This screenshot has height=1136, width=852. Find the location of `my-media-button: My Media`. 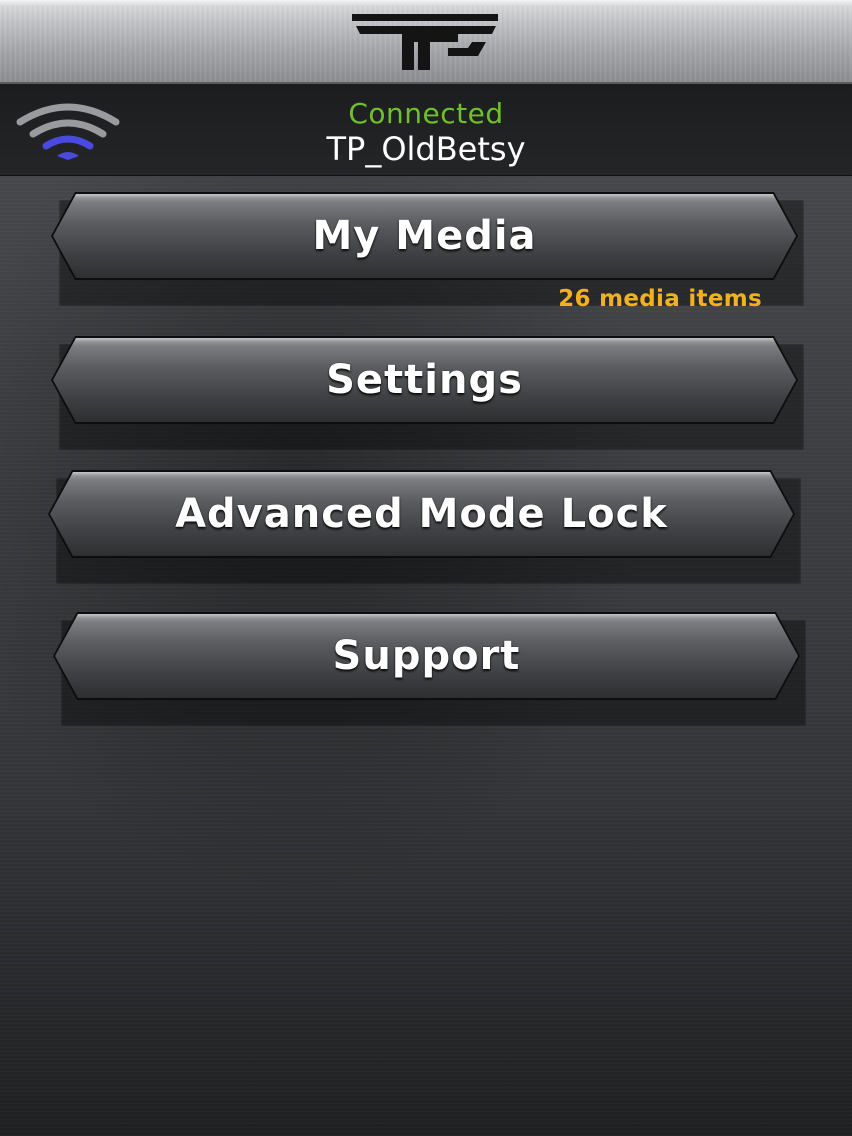

my-media-button: My Media is located at coordinates (427, 249).